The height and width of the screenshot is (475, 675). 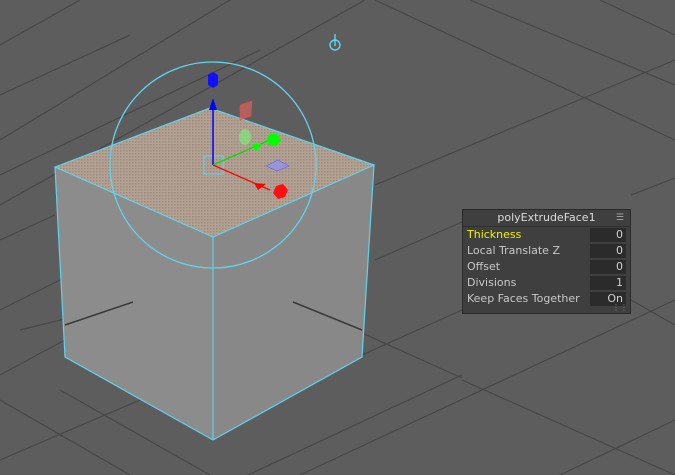 I want to click on attribute-value-field: 1, so click(x=608, y=283).